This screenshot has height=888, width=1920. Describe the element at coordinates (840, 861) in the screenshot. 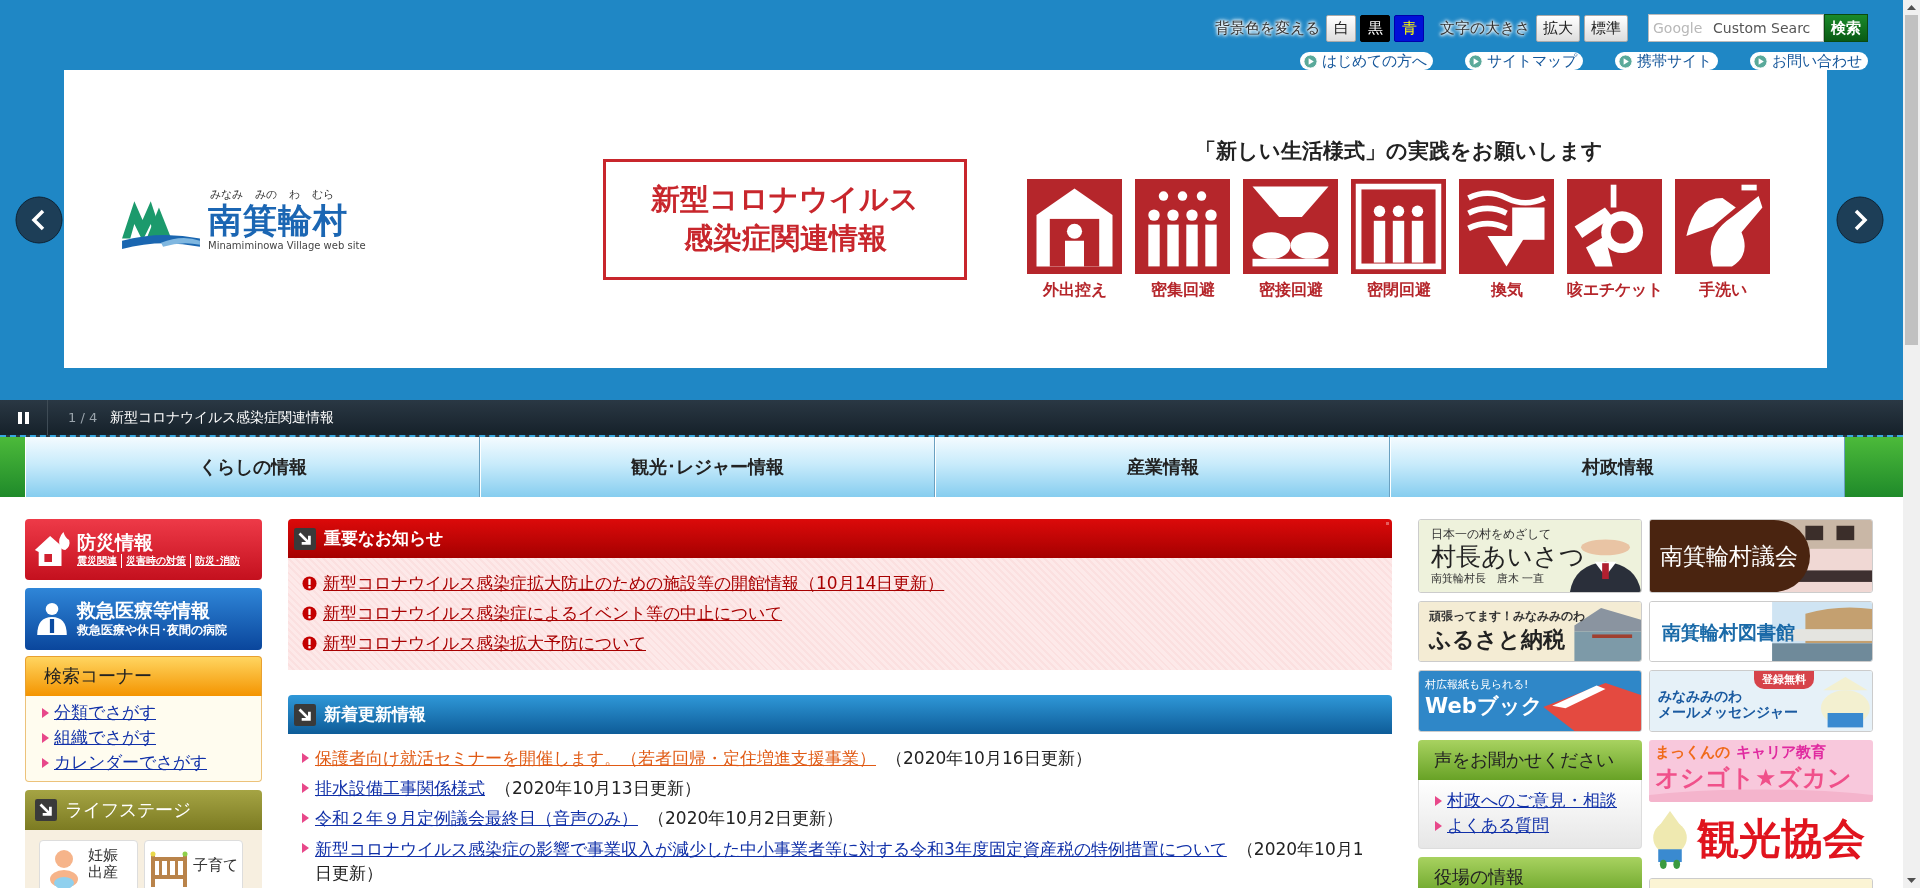

I see `update-item: 新型コロナウイルス感染症の影響で事業収入が減少した中小事業者等に対する令和3年度固定資産税の特例措置について （2020年10月1日更新）` at that location.